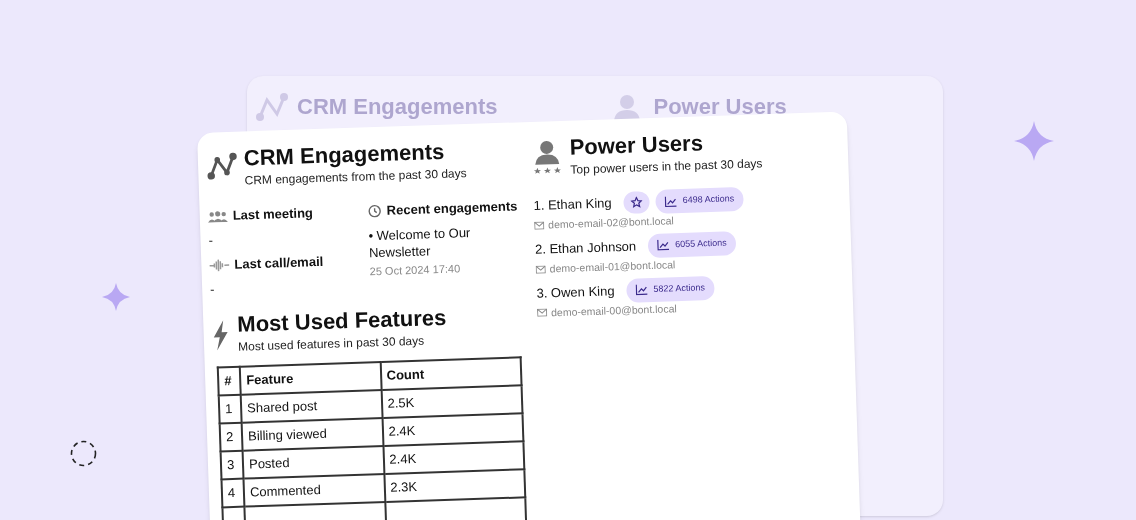  Describe the element at coordinates (452, 401) in the screenshot. I see `table-cell: 2.5K` at that location.